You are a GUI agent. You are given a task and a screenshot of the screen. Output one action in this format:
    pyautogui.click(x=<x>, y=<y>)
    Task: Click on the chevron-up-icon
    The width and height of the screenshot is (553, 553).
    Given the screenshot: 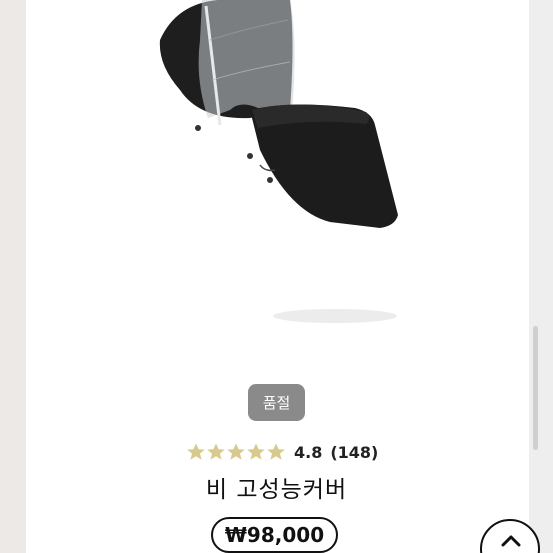 What is the action you would take?
    pyautogui.click(x=511, y=541)
    